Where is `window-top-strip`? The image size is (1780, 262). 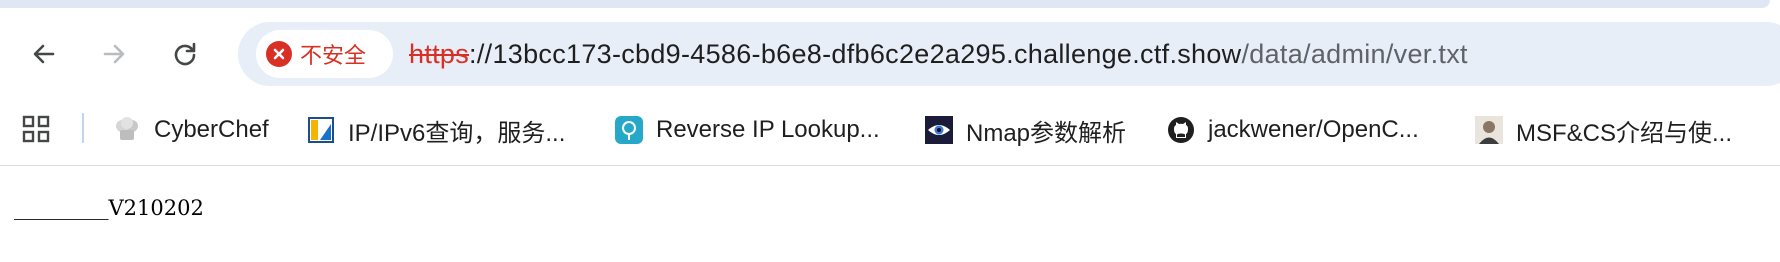 window-top-strip is located at coordinates (890, 5).